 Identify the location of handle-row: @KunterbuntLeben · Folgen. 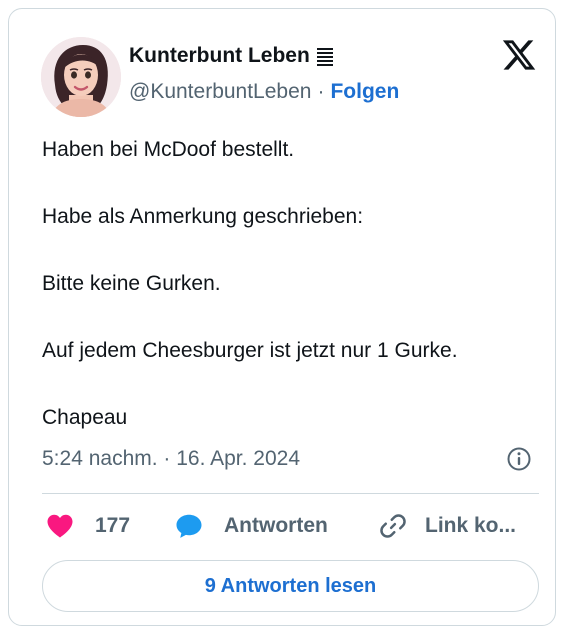
(264, 92).